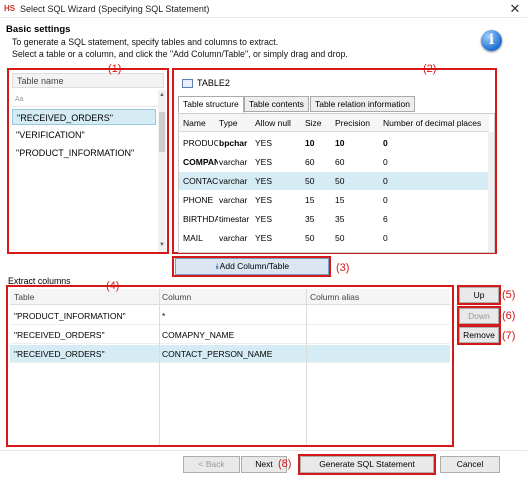  What do you see at coordinates (10, 8) in the screenshot?
I see `app-icon: HS` at bounding box center [10, 8].